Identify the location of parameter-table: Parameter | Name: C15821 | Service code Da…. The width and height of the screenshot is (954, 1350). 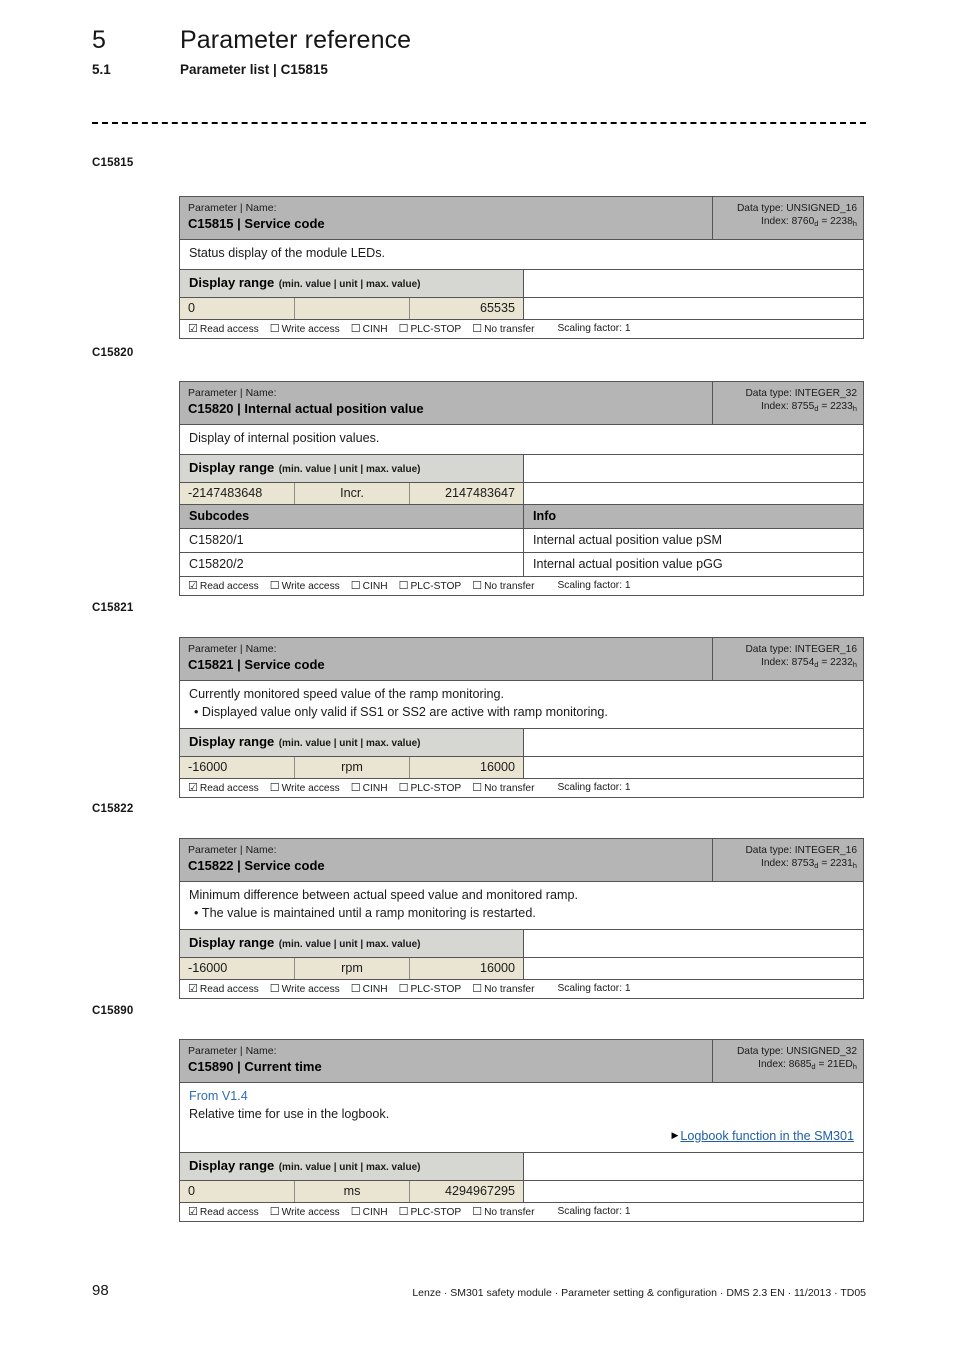
(521, 717).